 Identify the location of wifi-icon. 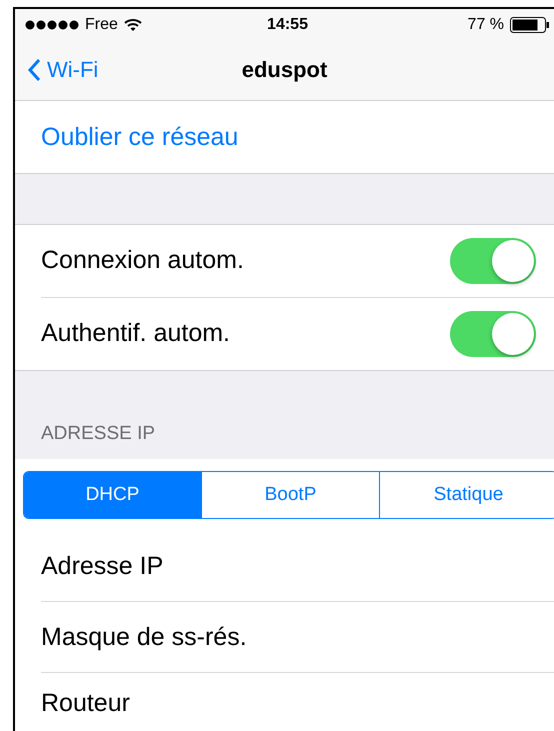
(133, 25).